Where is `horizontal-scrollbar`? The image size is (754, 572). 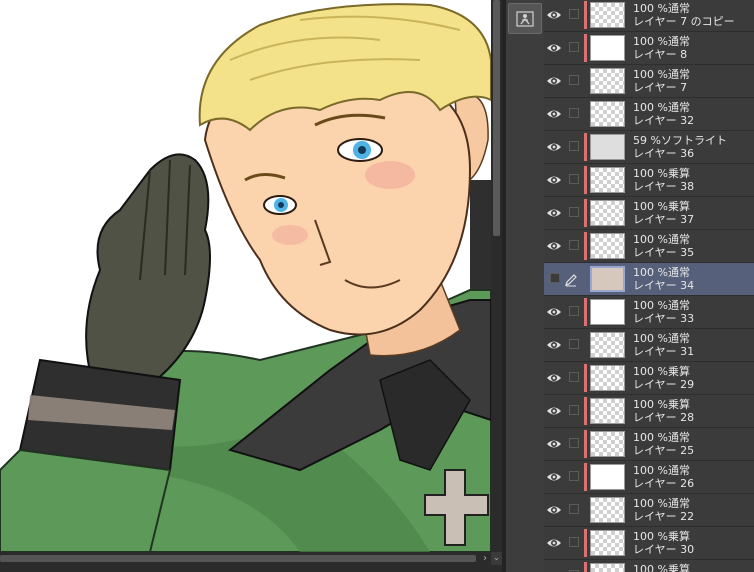 horizontal-scrollbar is located at coordinates (245, 558).